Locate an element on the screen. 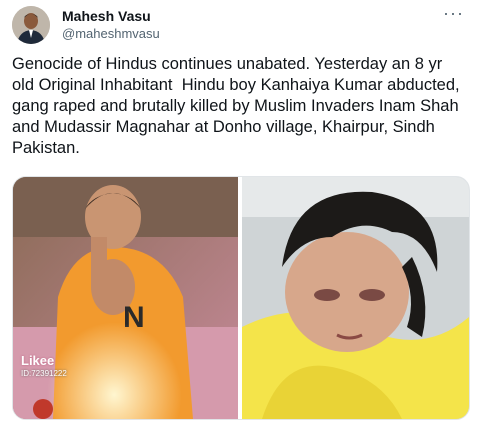  likee-watermark-id: ID:72391222 is located at coordinates (44, 373).